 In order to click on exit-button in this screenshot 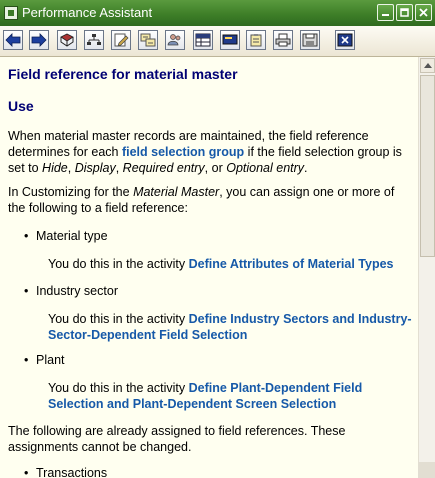, I will do `click(345, 40)`.